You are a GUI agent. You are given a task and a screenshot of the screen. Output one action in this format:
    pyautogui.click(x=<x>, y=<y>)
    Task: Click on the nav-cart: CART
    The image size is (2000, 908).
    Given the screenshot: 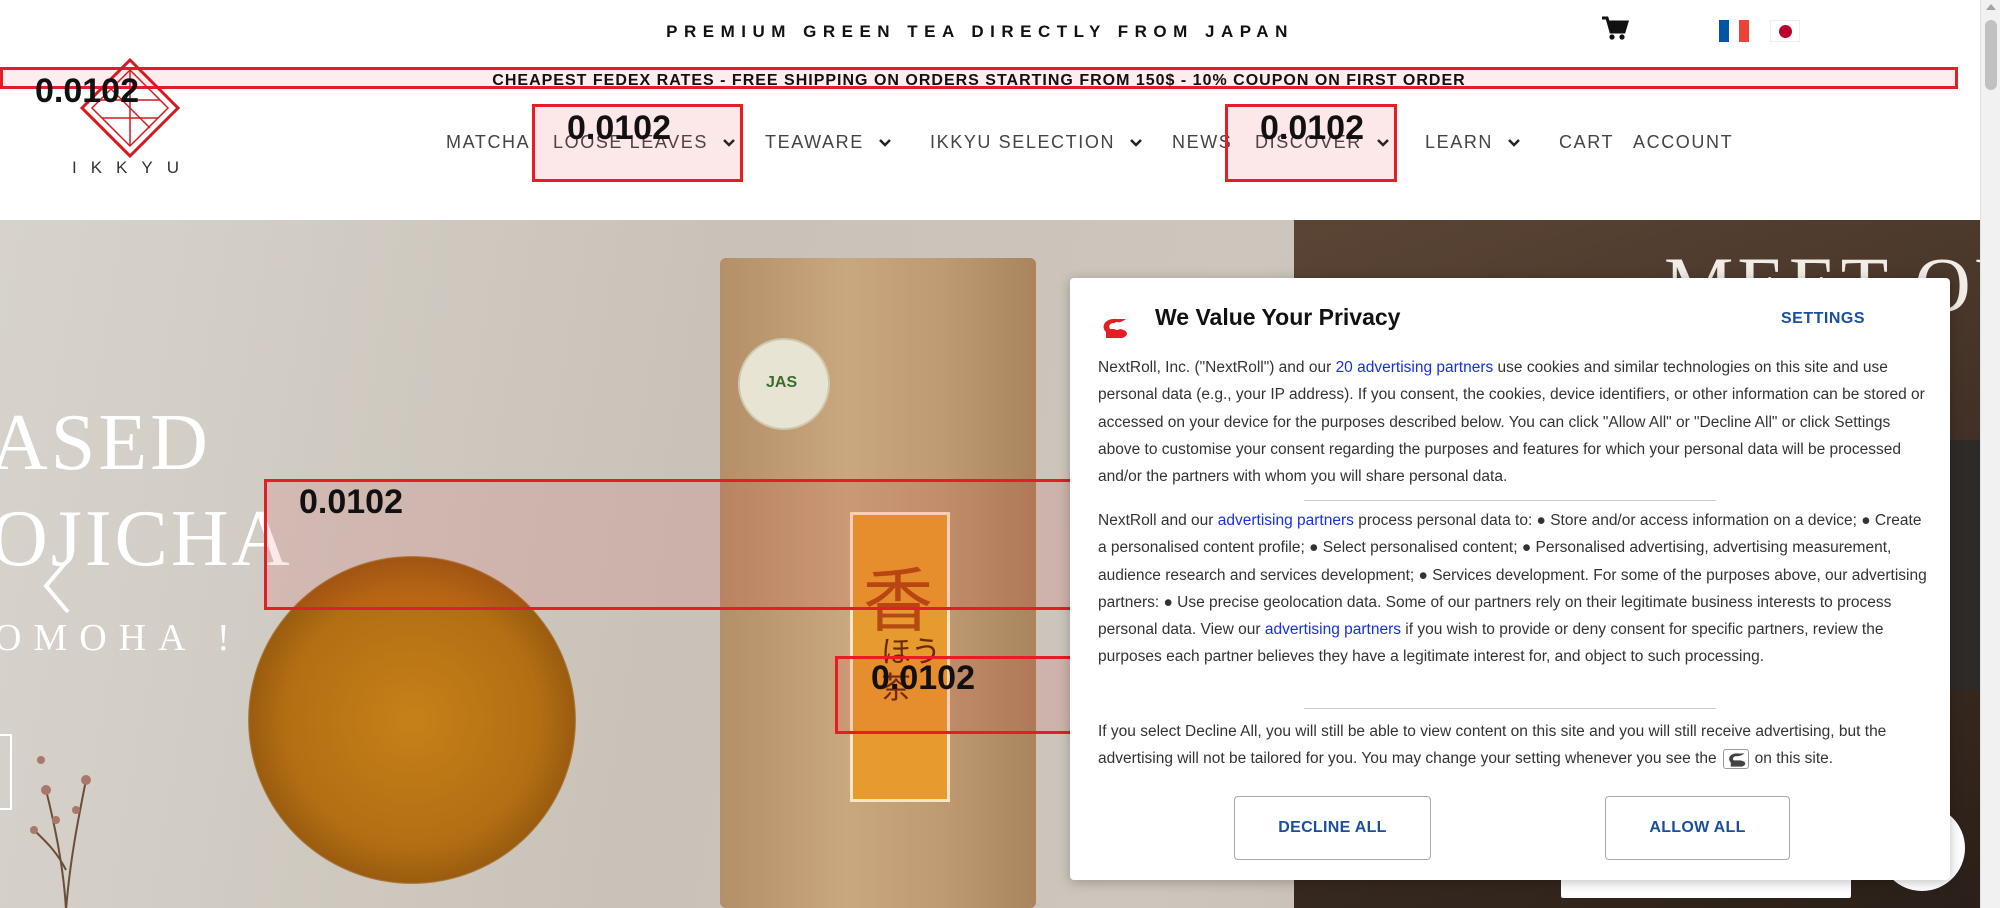 What is the action you would take?
    pyautogui.click(x=1586, y=142)
    